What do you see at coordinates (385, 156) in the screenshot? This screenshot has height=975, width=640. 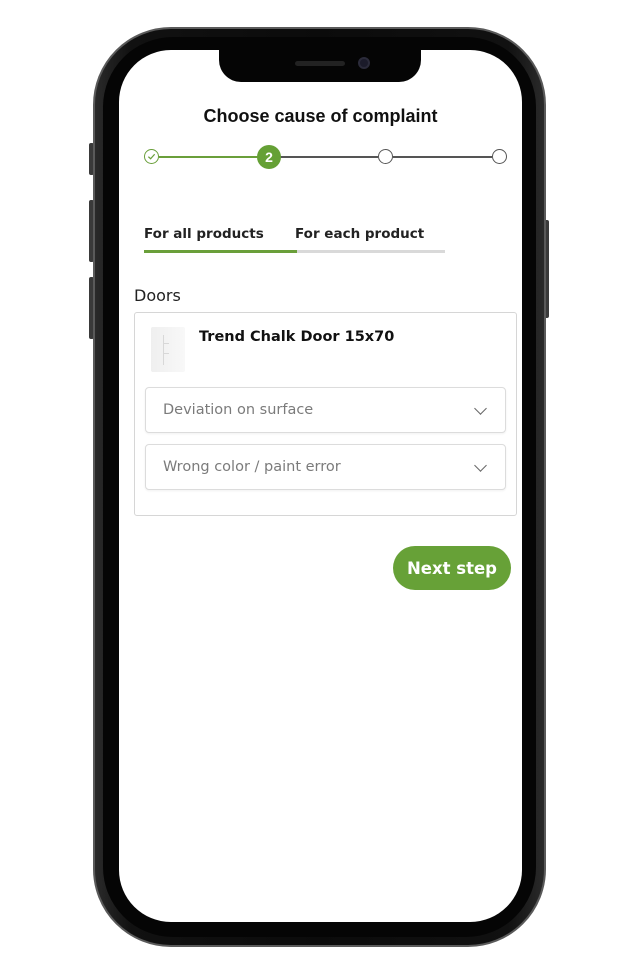 I see `step-3-upcoming` at bounding box center [385, 156].